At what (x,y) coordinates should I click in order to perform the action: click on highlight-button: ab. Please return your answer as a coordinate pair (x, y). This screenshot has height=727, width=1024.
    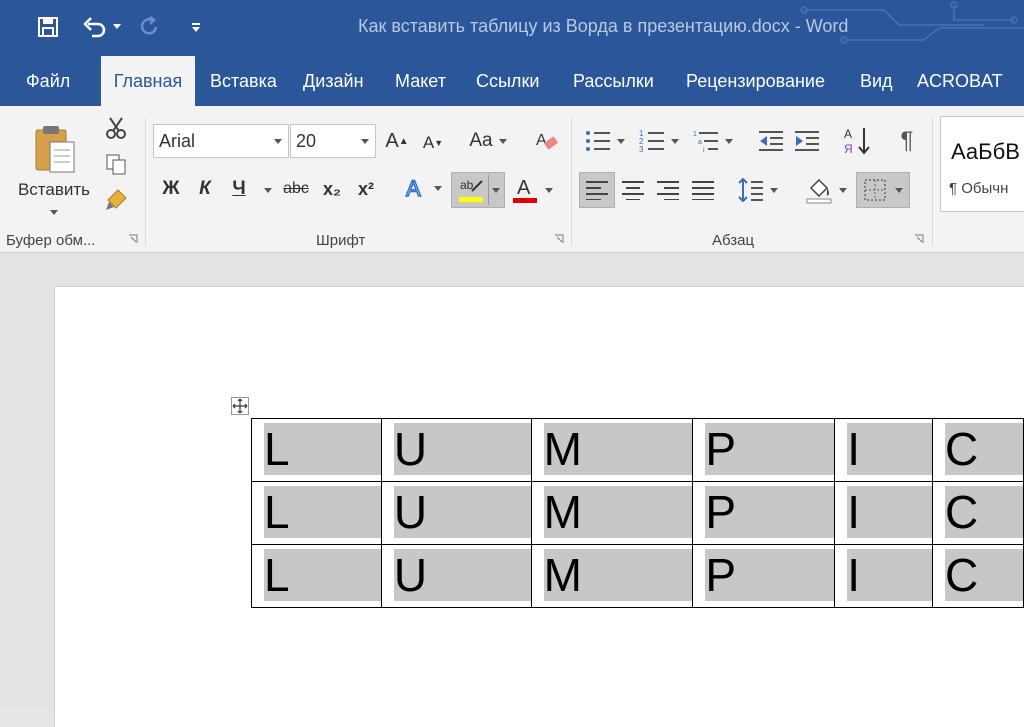
    Looking at the image, I should click on (478, 190).